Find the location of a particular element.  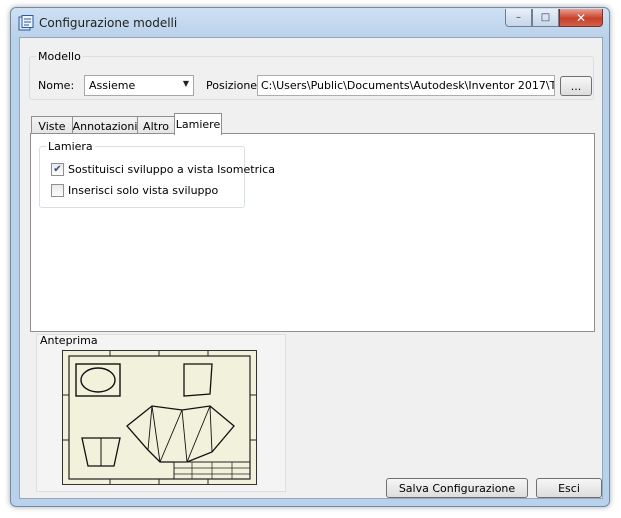

maximize-icon: □ is located at coordinates (545, 17).